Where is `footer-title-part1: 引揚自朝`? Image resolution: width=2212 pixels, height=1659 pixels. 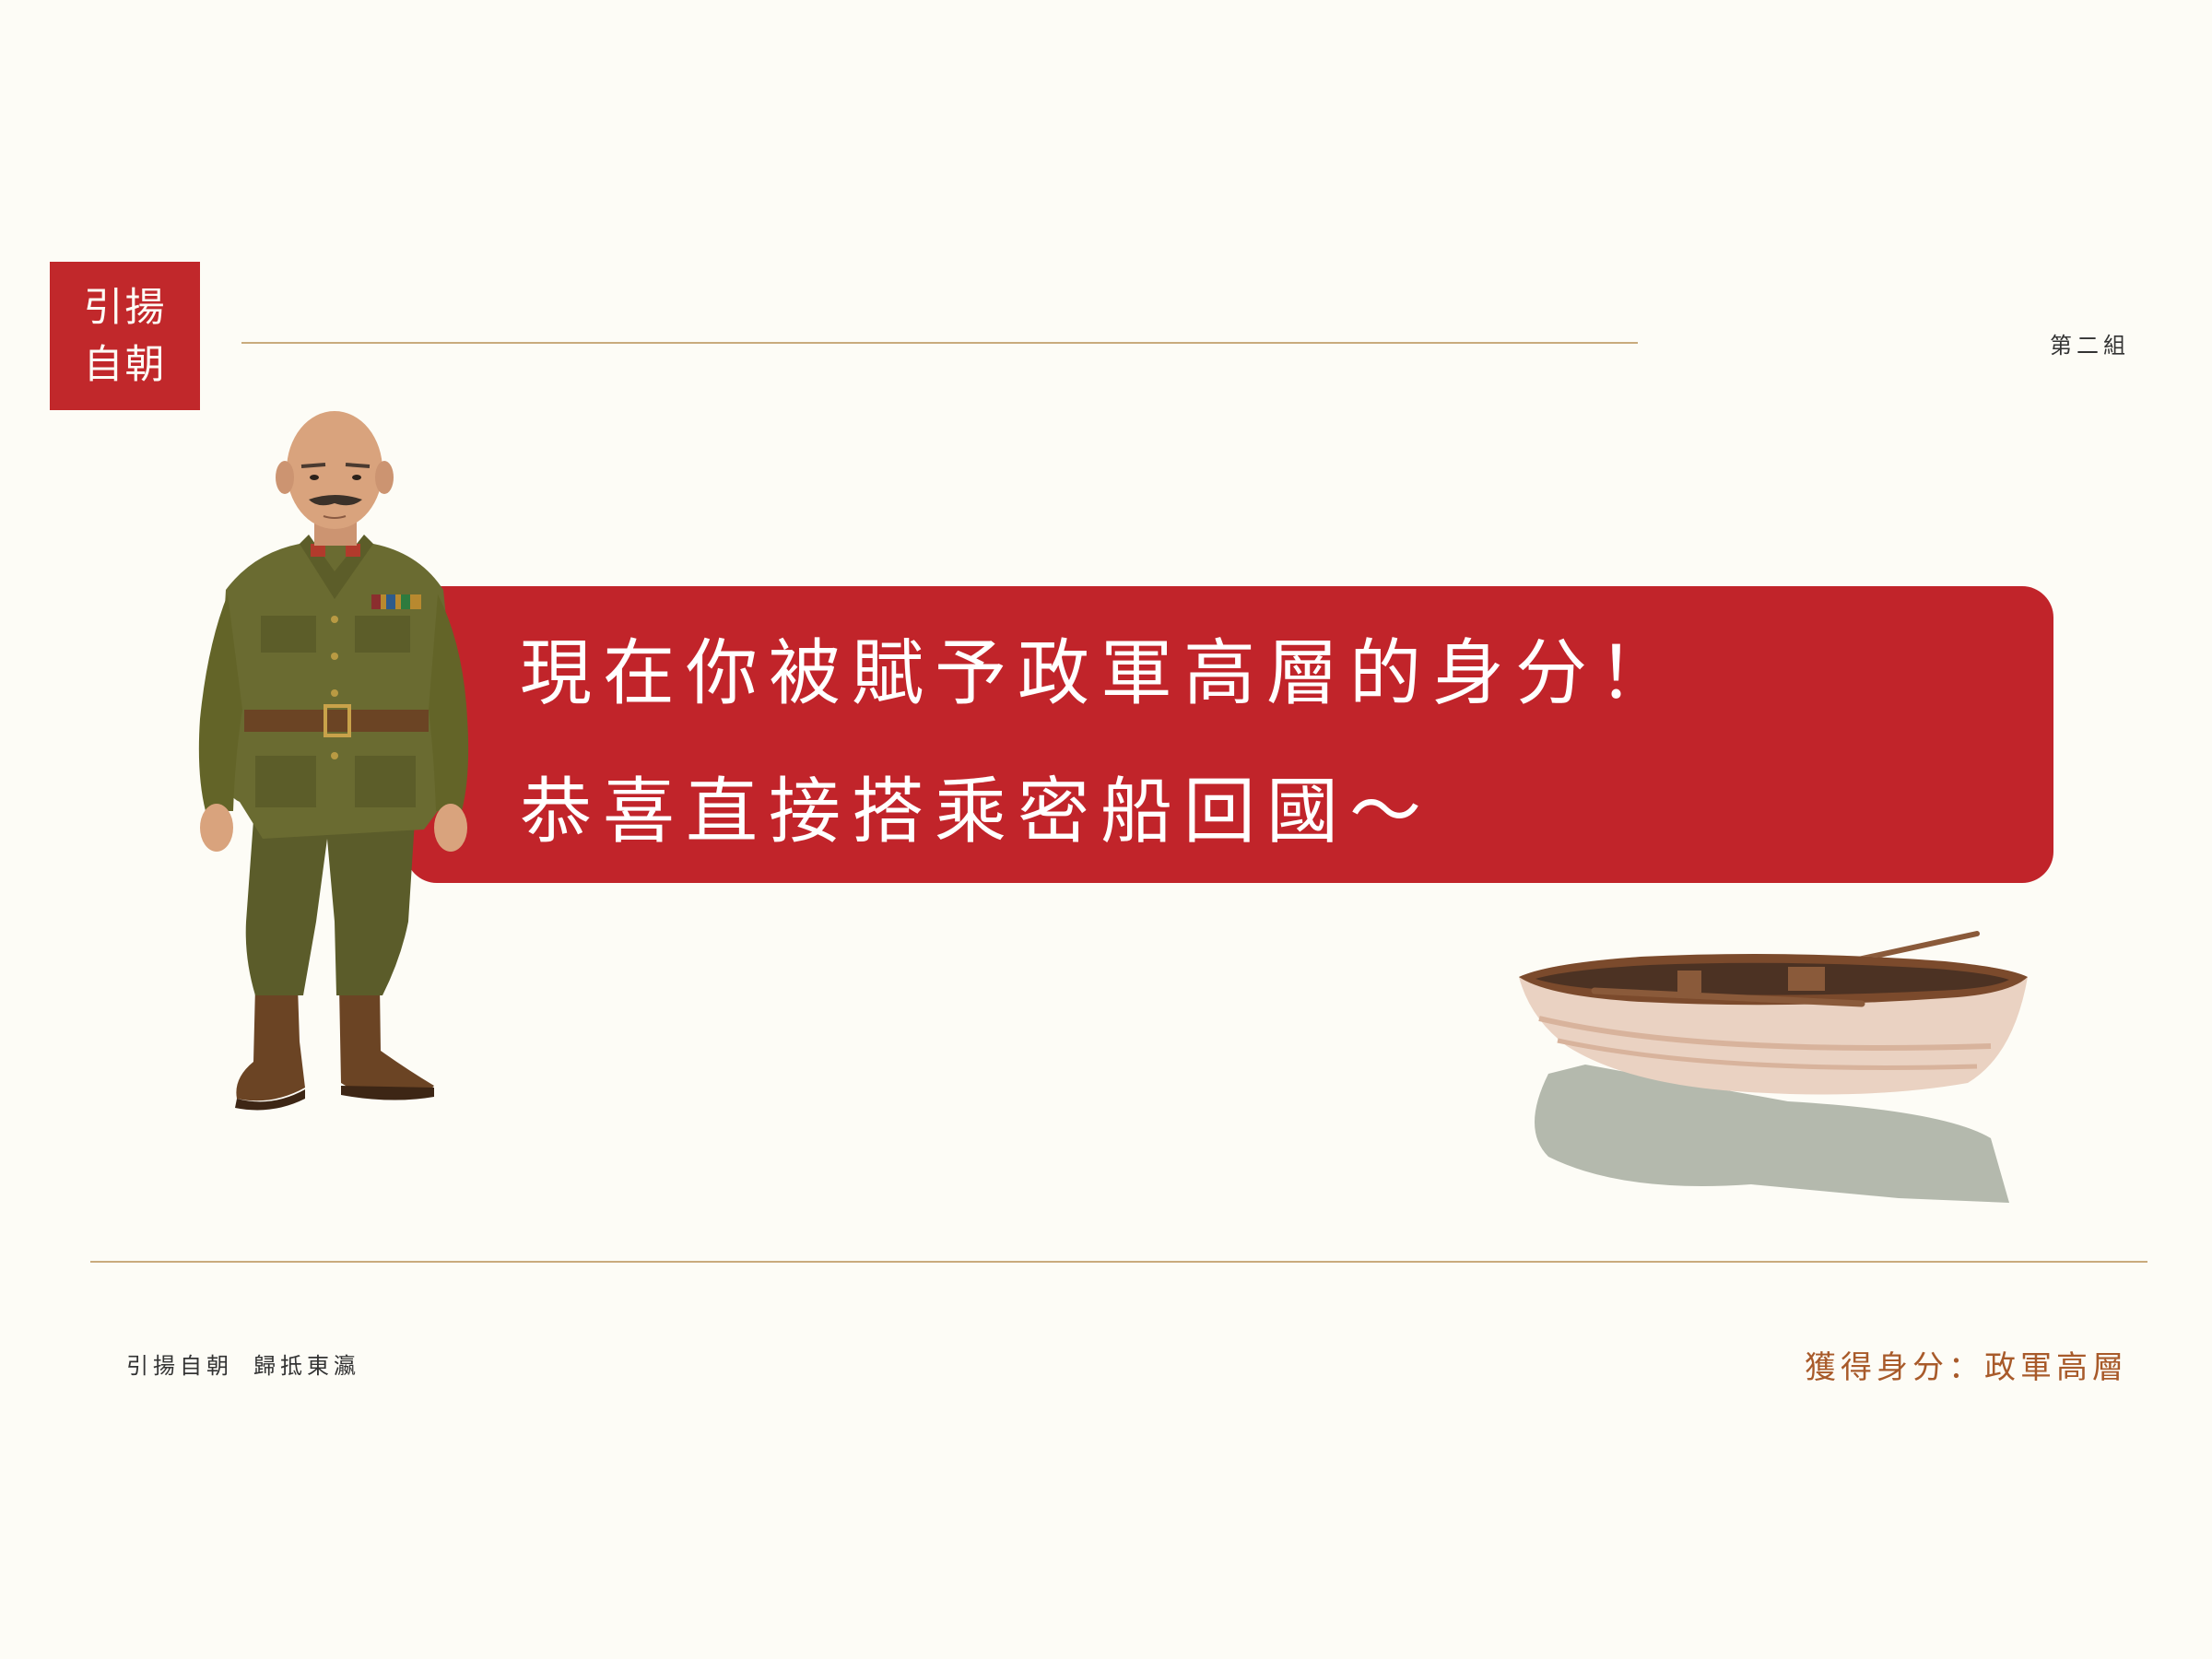 footer-title-part1: 引揚自朝 is located at coordinates (179, 1366).